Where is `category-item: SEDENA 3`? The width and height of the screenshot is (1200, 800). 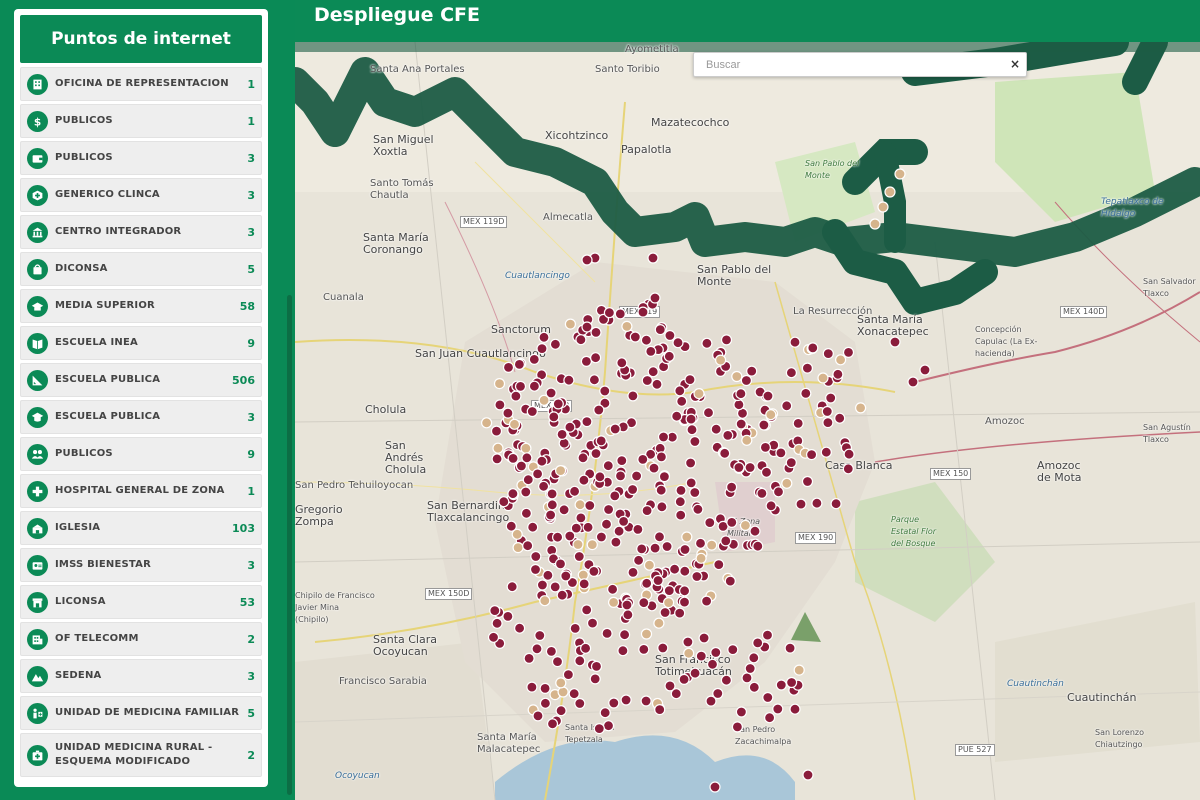 category-item: SEDENA 3 is located at coordinates (141, 676).